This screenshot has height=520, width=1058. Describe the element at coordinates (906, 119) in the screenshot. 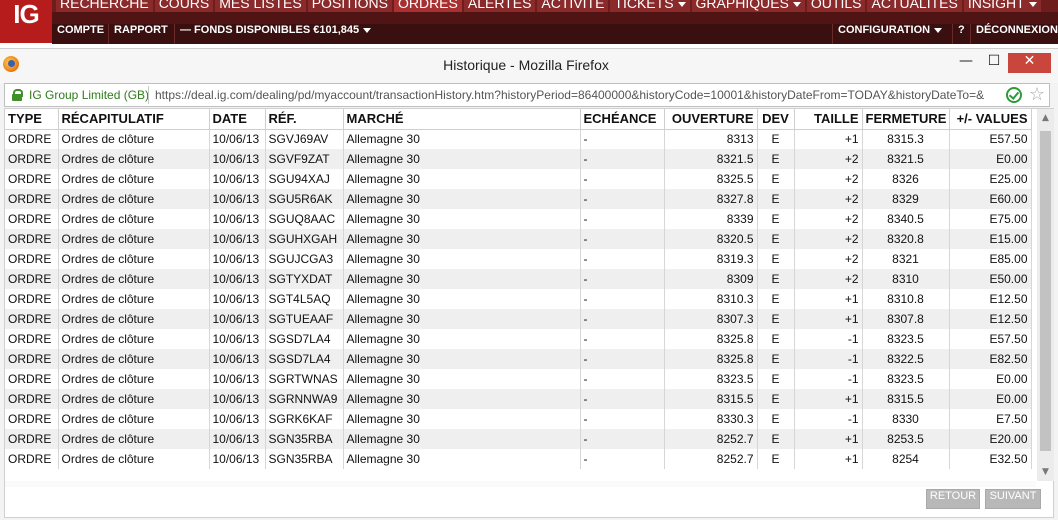

I see `column-header-fermeture: FERMETURE` at that location.